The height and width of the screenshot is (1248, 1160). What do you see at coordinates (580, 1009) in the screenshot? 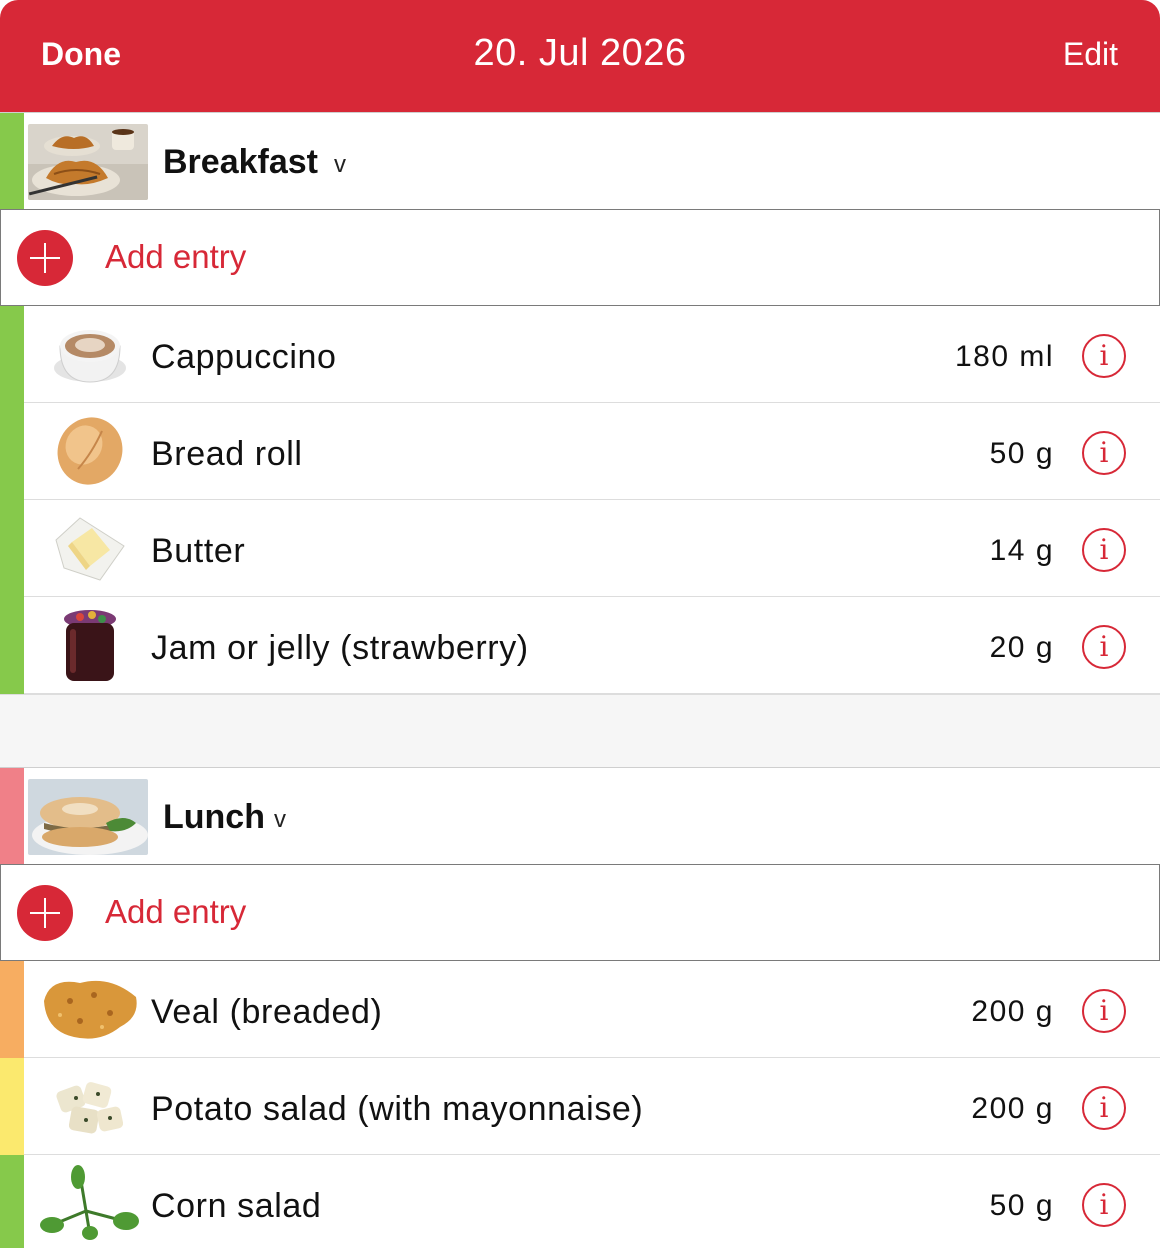
I see `list-item: Veal (breaded) 200 g i` at bounding box center [580, 1009].